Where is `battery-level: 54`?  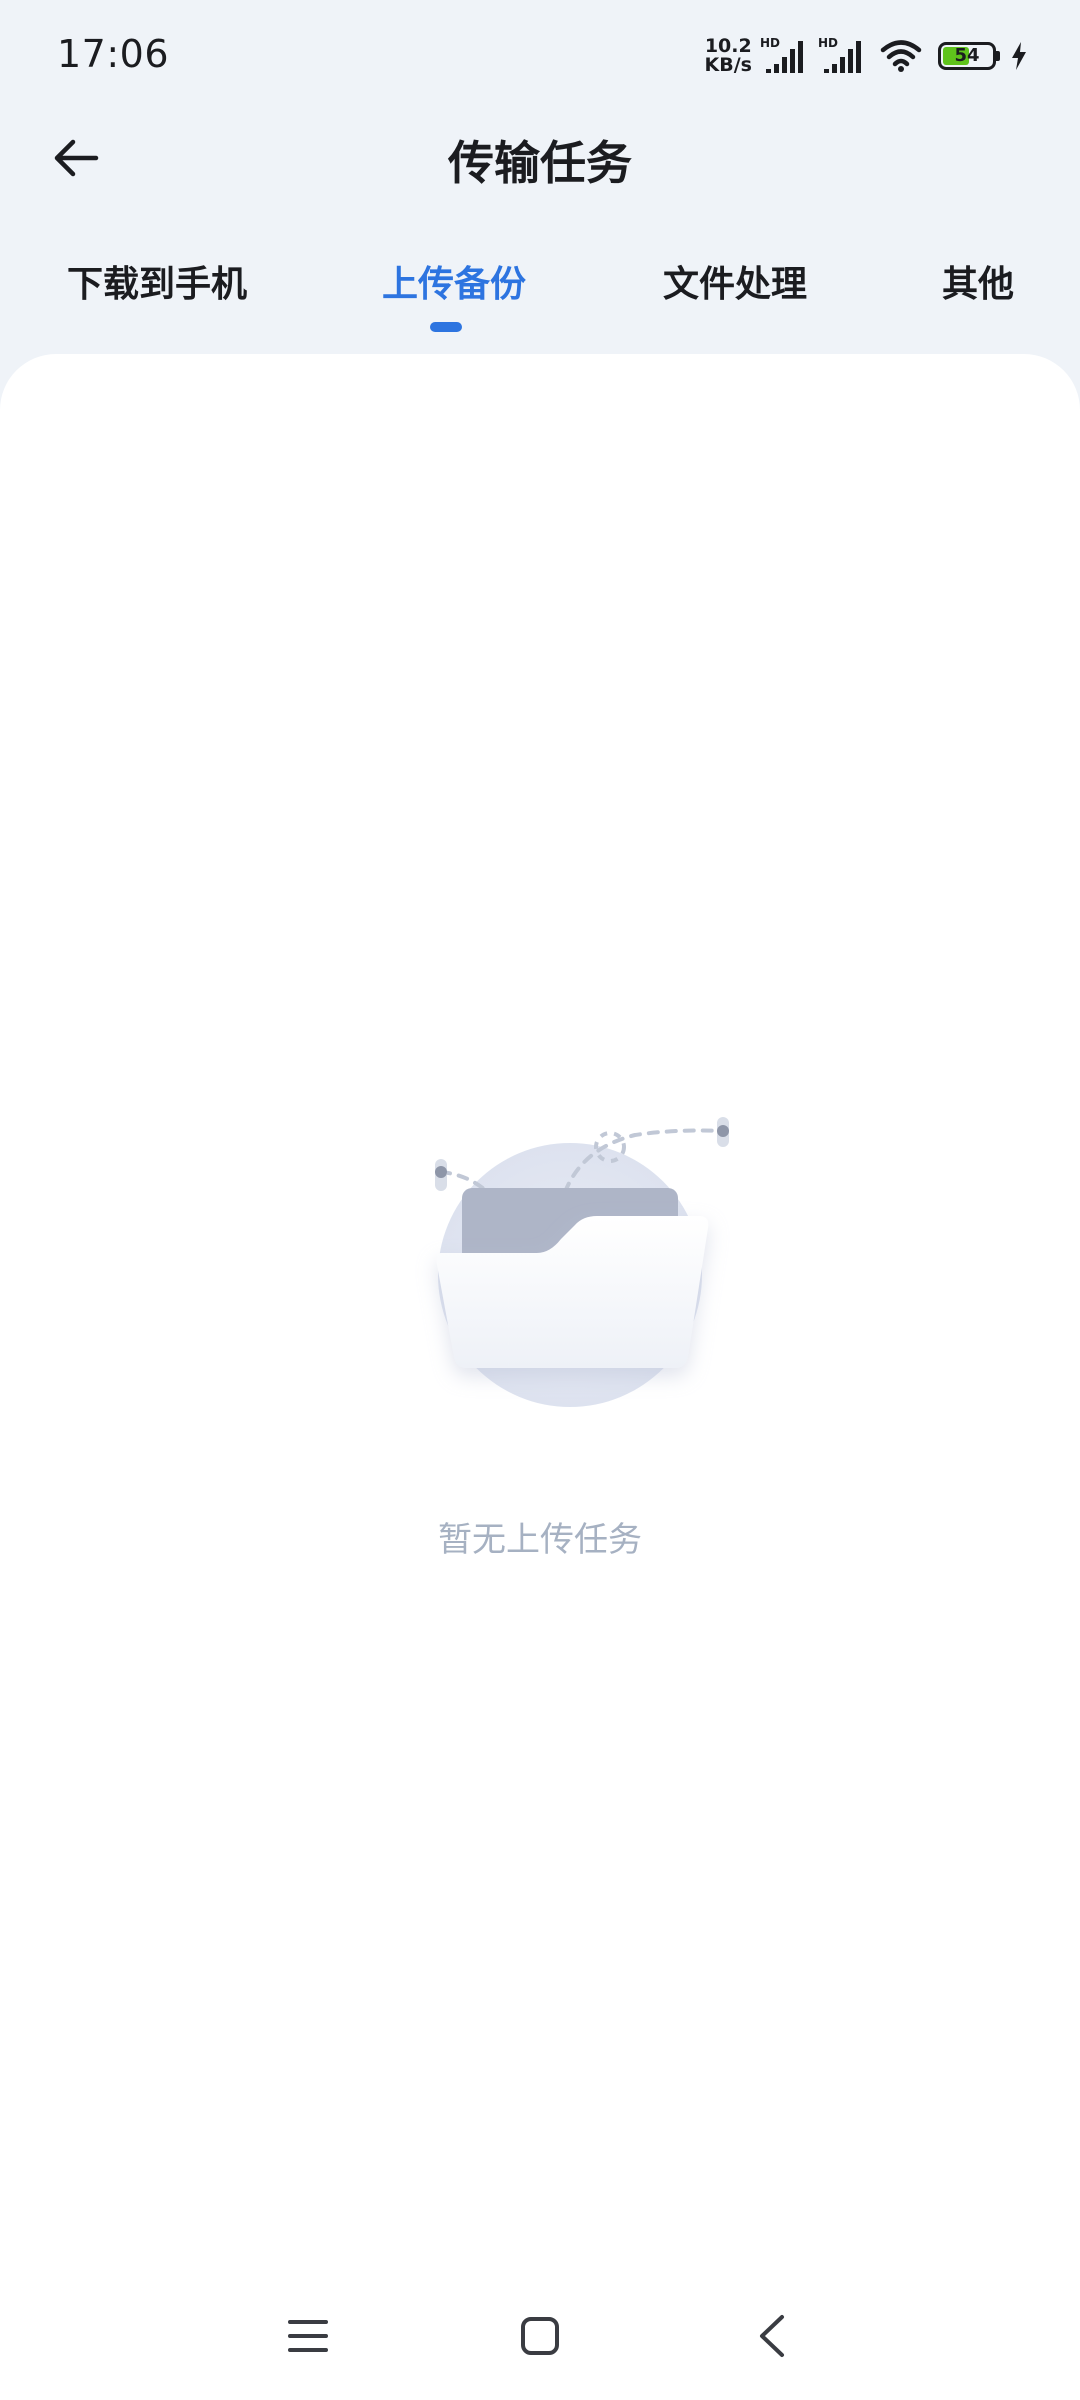
battery-level: 54 is located at coordinates (967, 55).